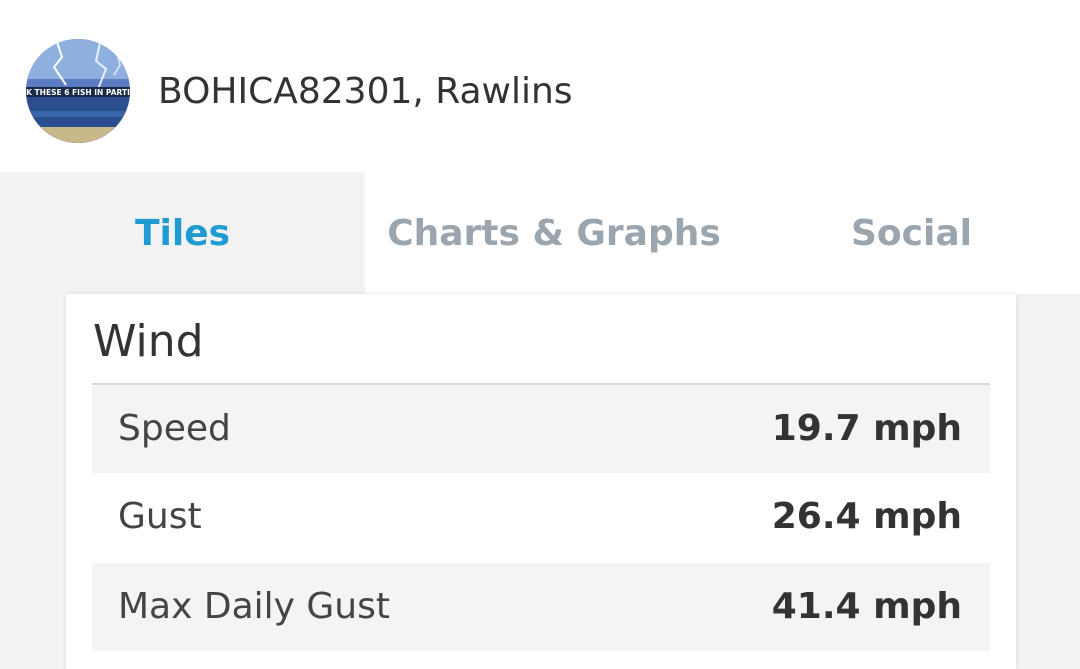  What do you see at coordinates (554, 233) in the screenshot?
I see `tab-charts-graphs: Charts & Graphs` at bounding box center [554, 233].